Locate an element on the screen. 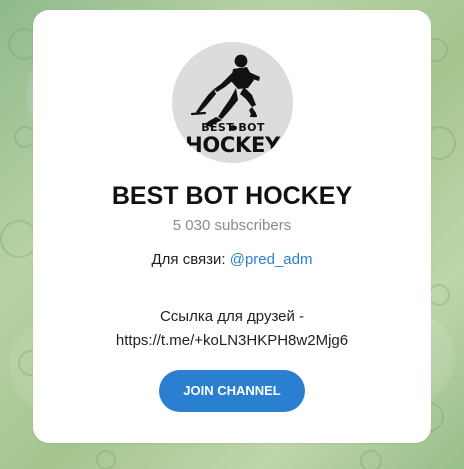 Image resolution: width=464 pixels, height=469 pixels. contact-handle-link: @pred_adm is located at coordinates (271, 259).